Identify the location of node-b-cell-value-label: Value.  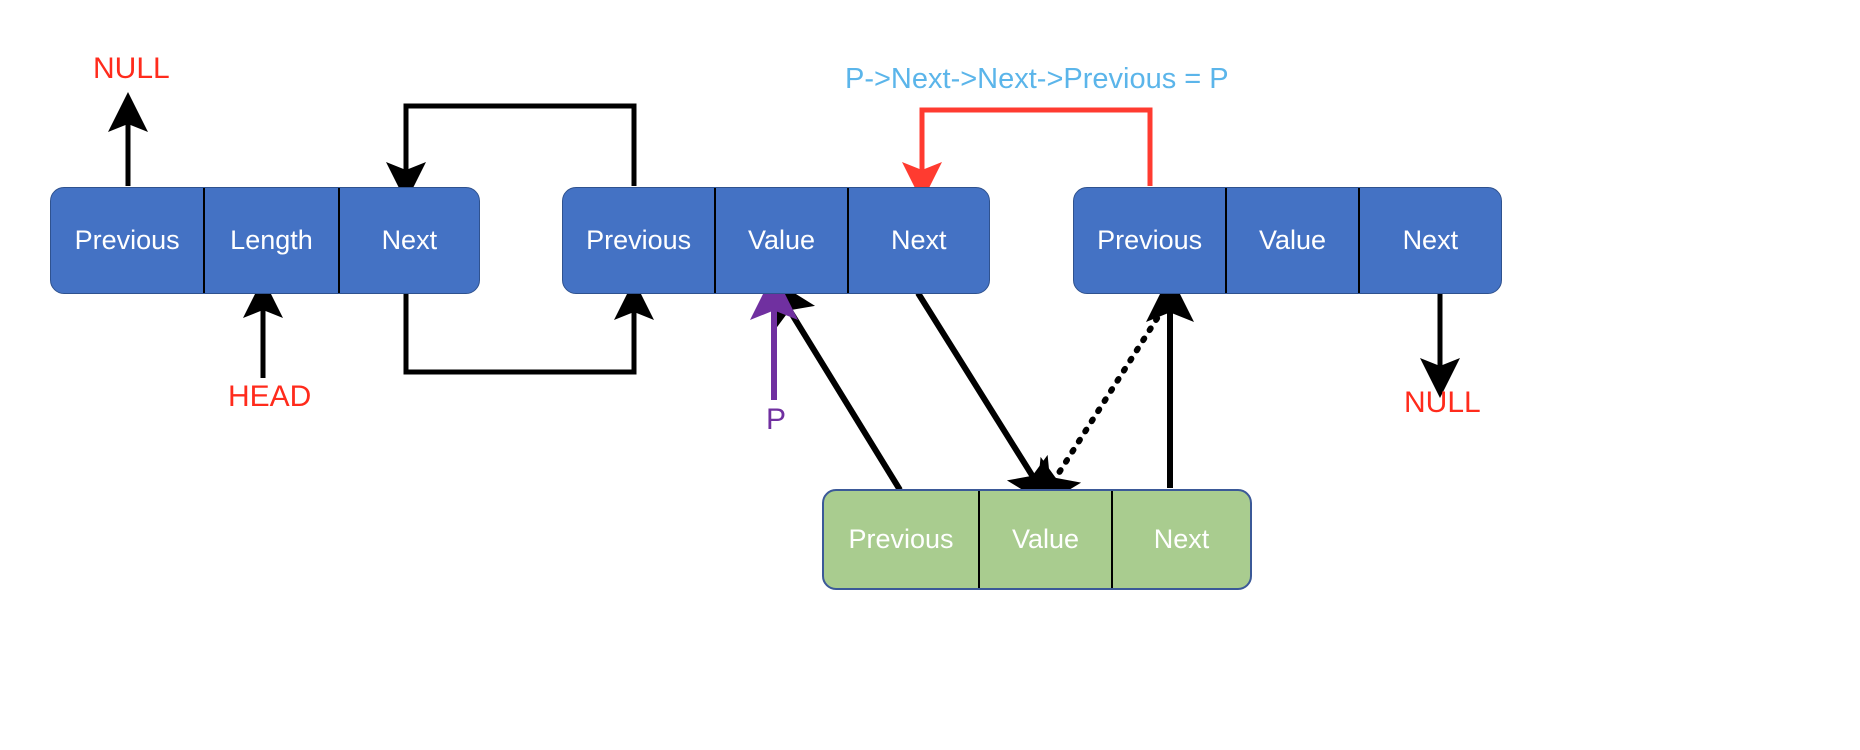
(1292, 240).